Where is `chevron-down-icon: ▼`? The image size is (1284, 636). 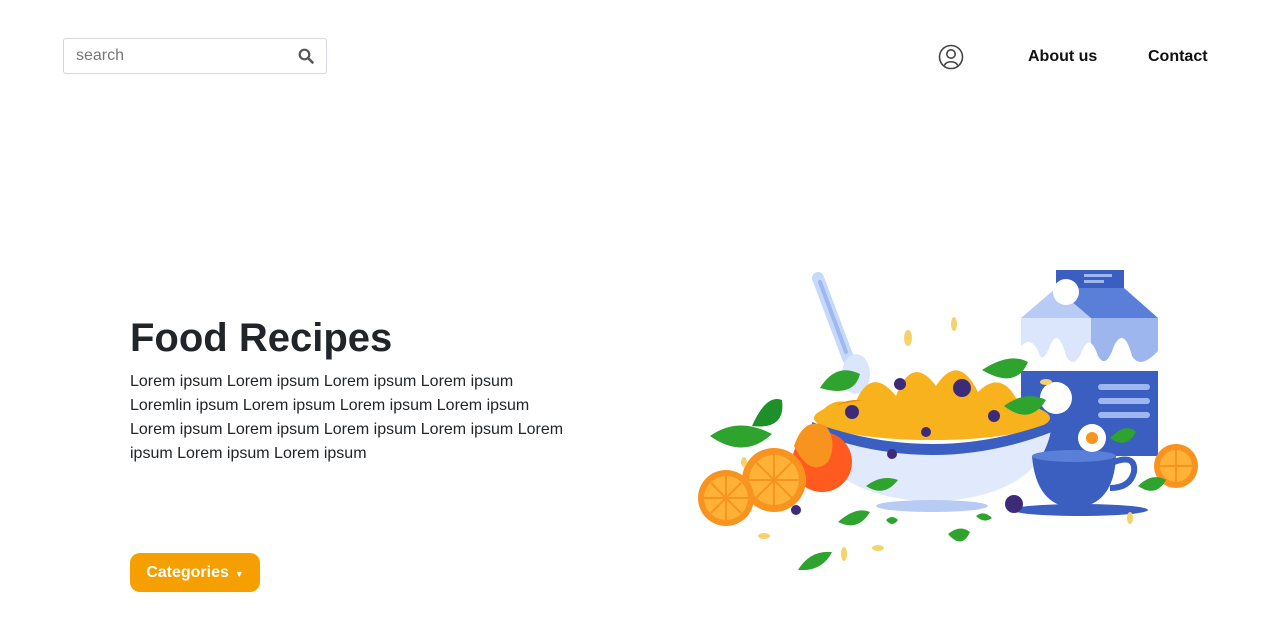
chevron-down-icon: ▼ is located at coordinates (239, 573).